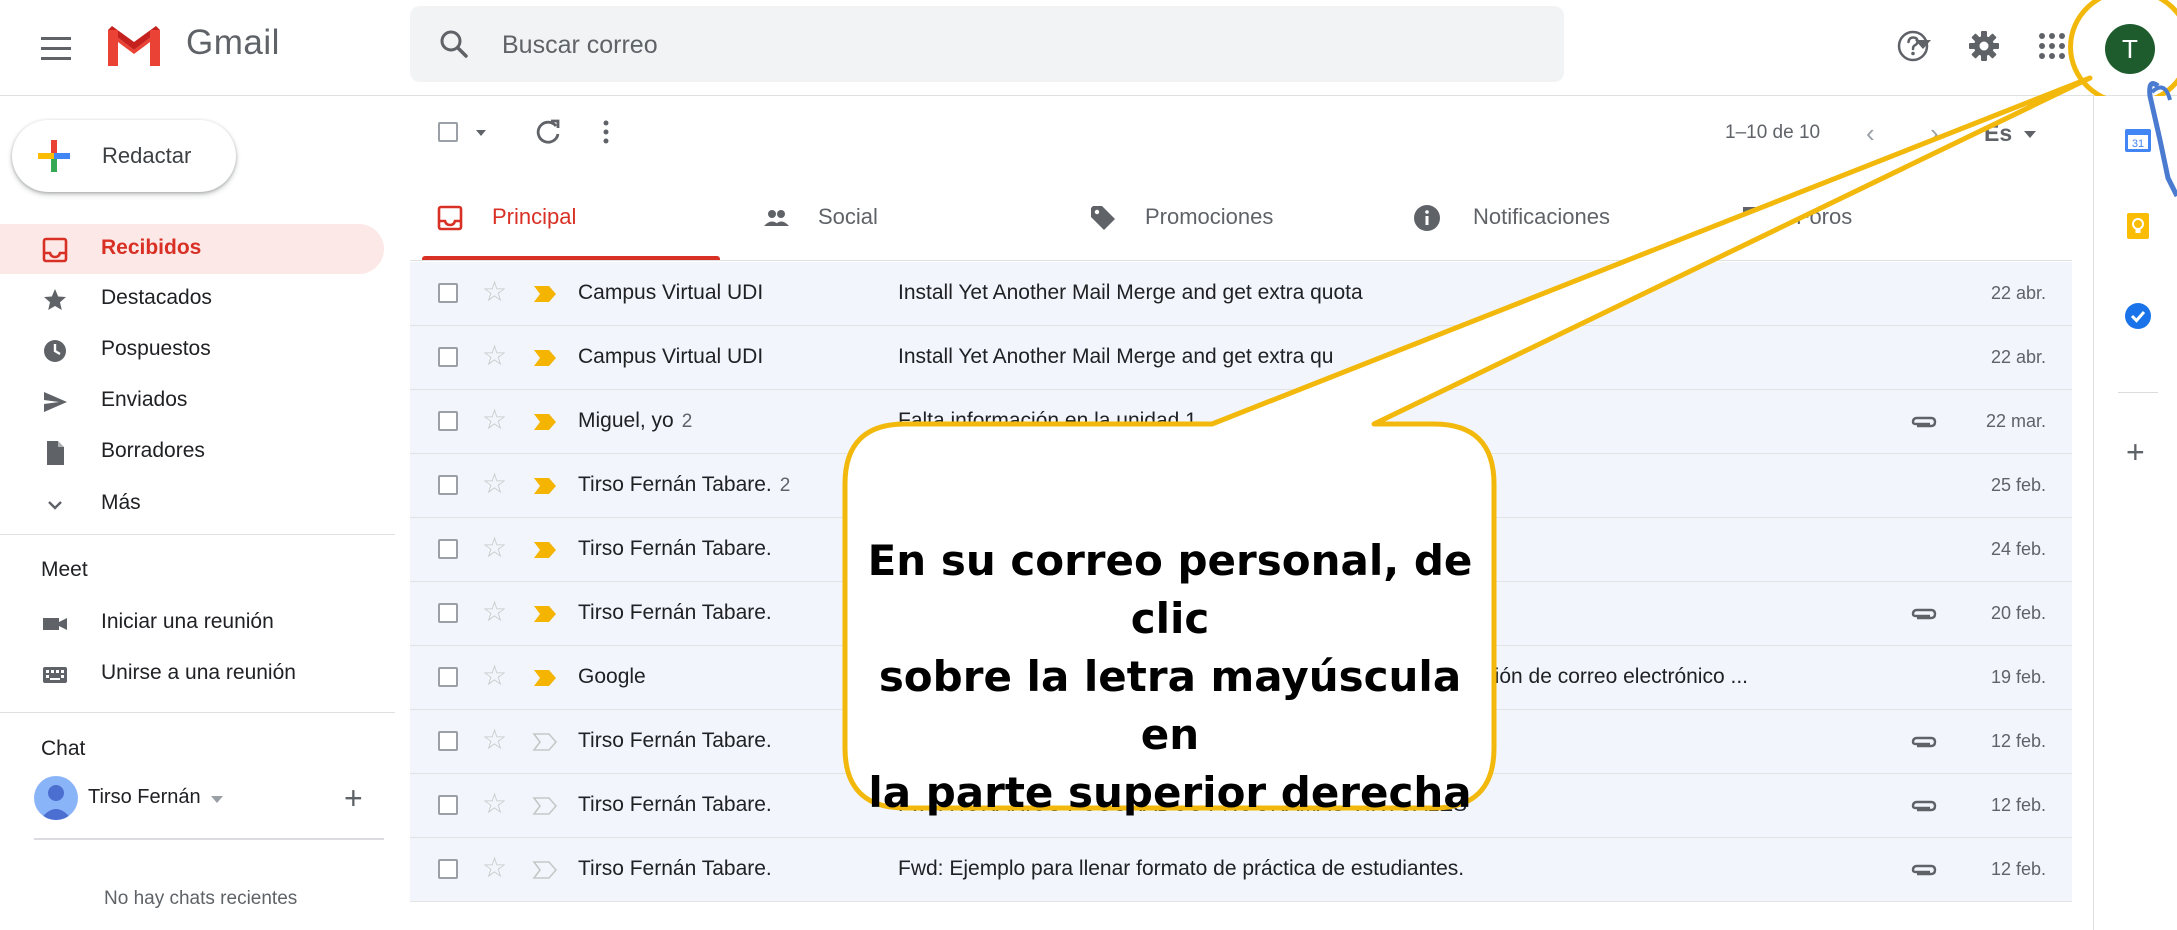  Describe the element at coordinates (1870, 218) in the screenshot. I see `tab-foros: Foros` at that location.